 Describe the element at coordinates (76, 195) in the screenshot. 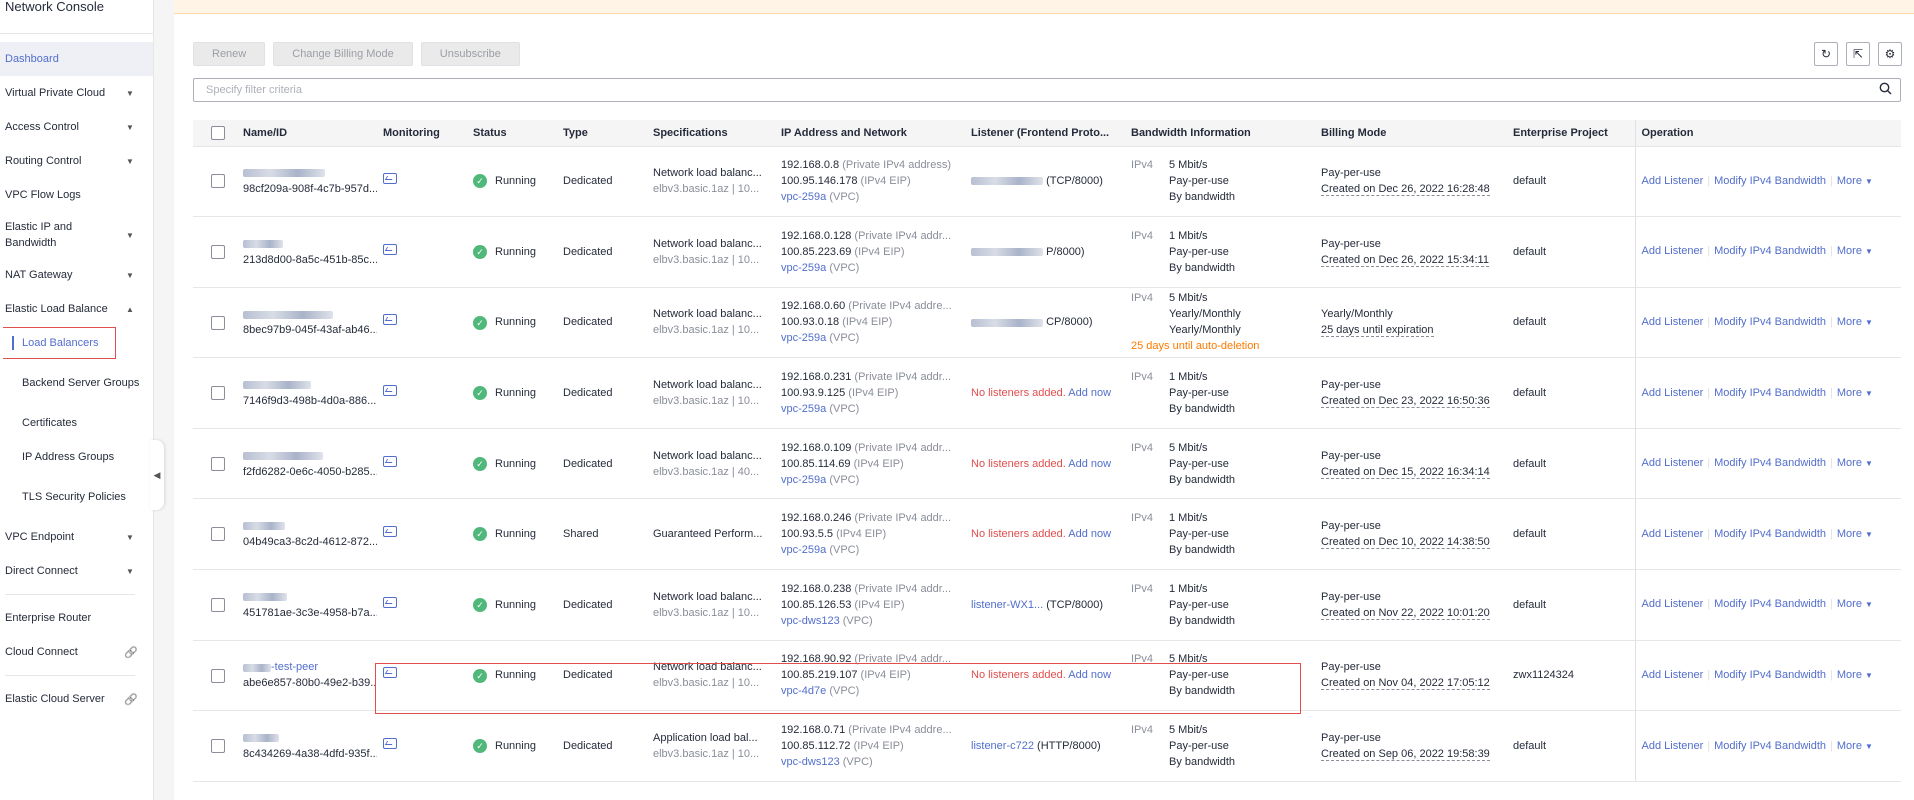

I see `sidebar-item-vpc-flow-logs: VPC Flow Logs` at that location.